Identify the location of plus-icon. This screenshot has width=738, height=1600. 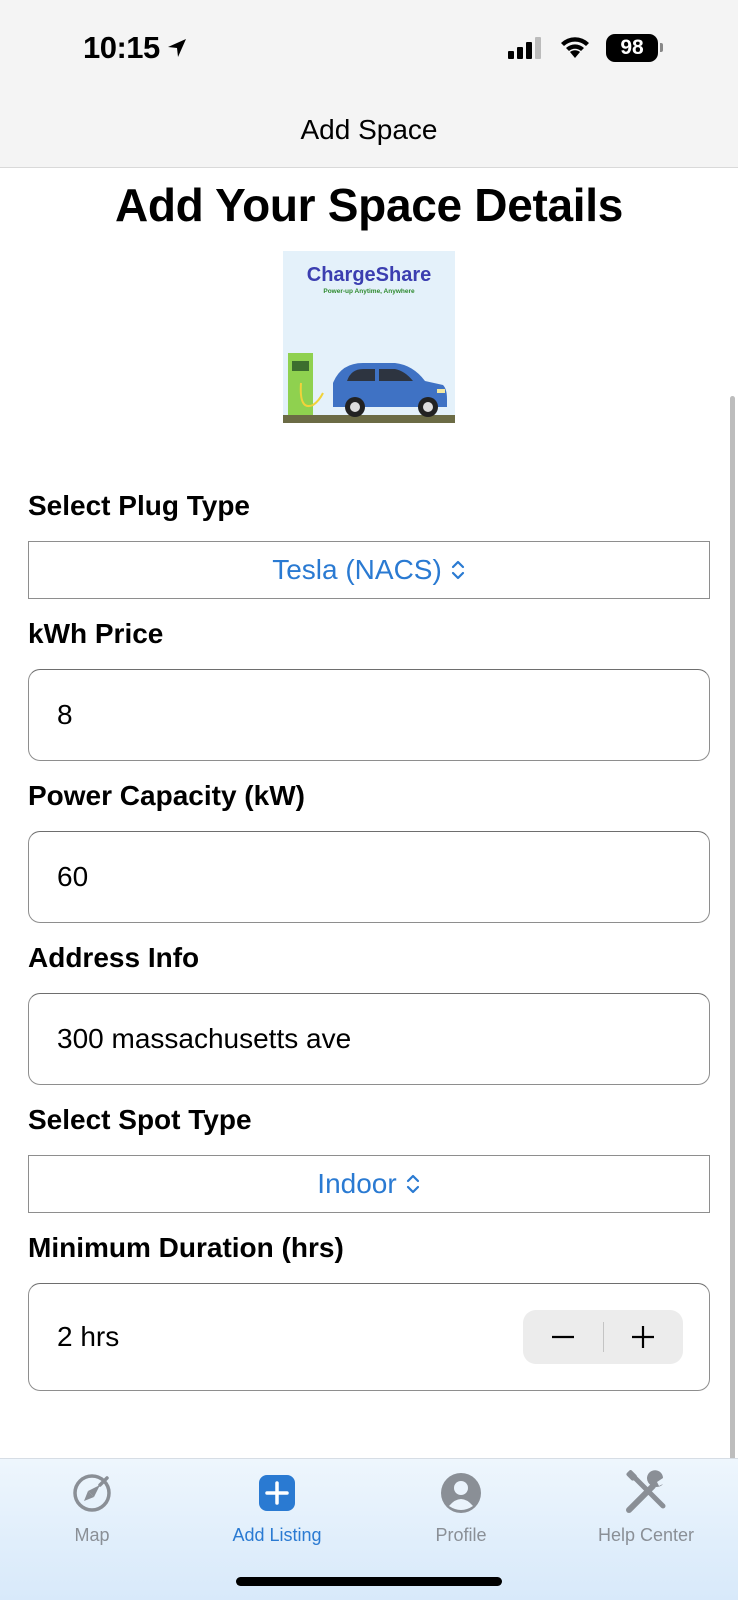
(643, 1337).